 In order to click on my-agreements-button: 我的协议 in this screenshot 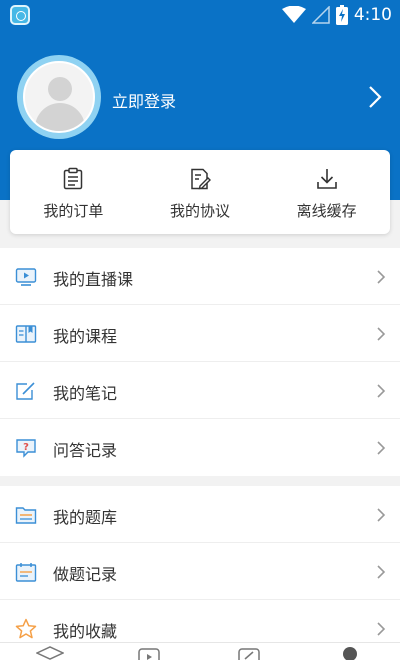, I will do `click(200, 192)`.